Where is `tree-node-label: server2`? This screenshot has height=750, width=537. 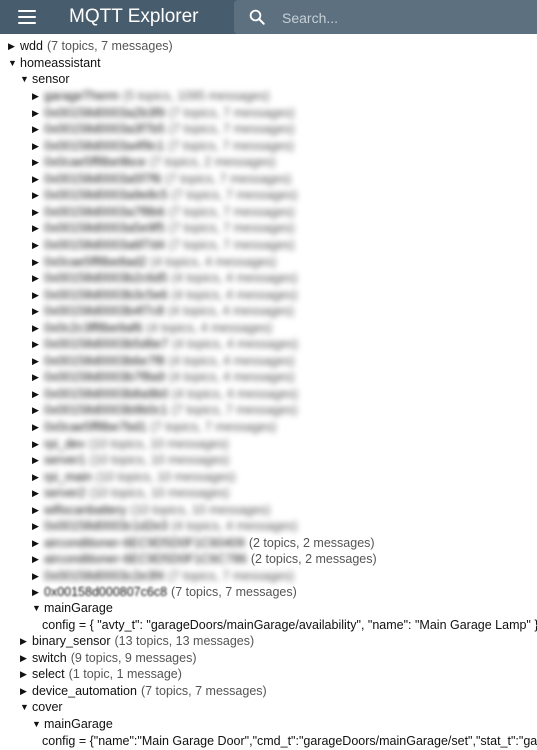 tree-node-label: server2 is located at coordinates (65, 493).